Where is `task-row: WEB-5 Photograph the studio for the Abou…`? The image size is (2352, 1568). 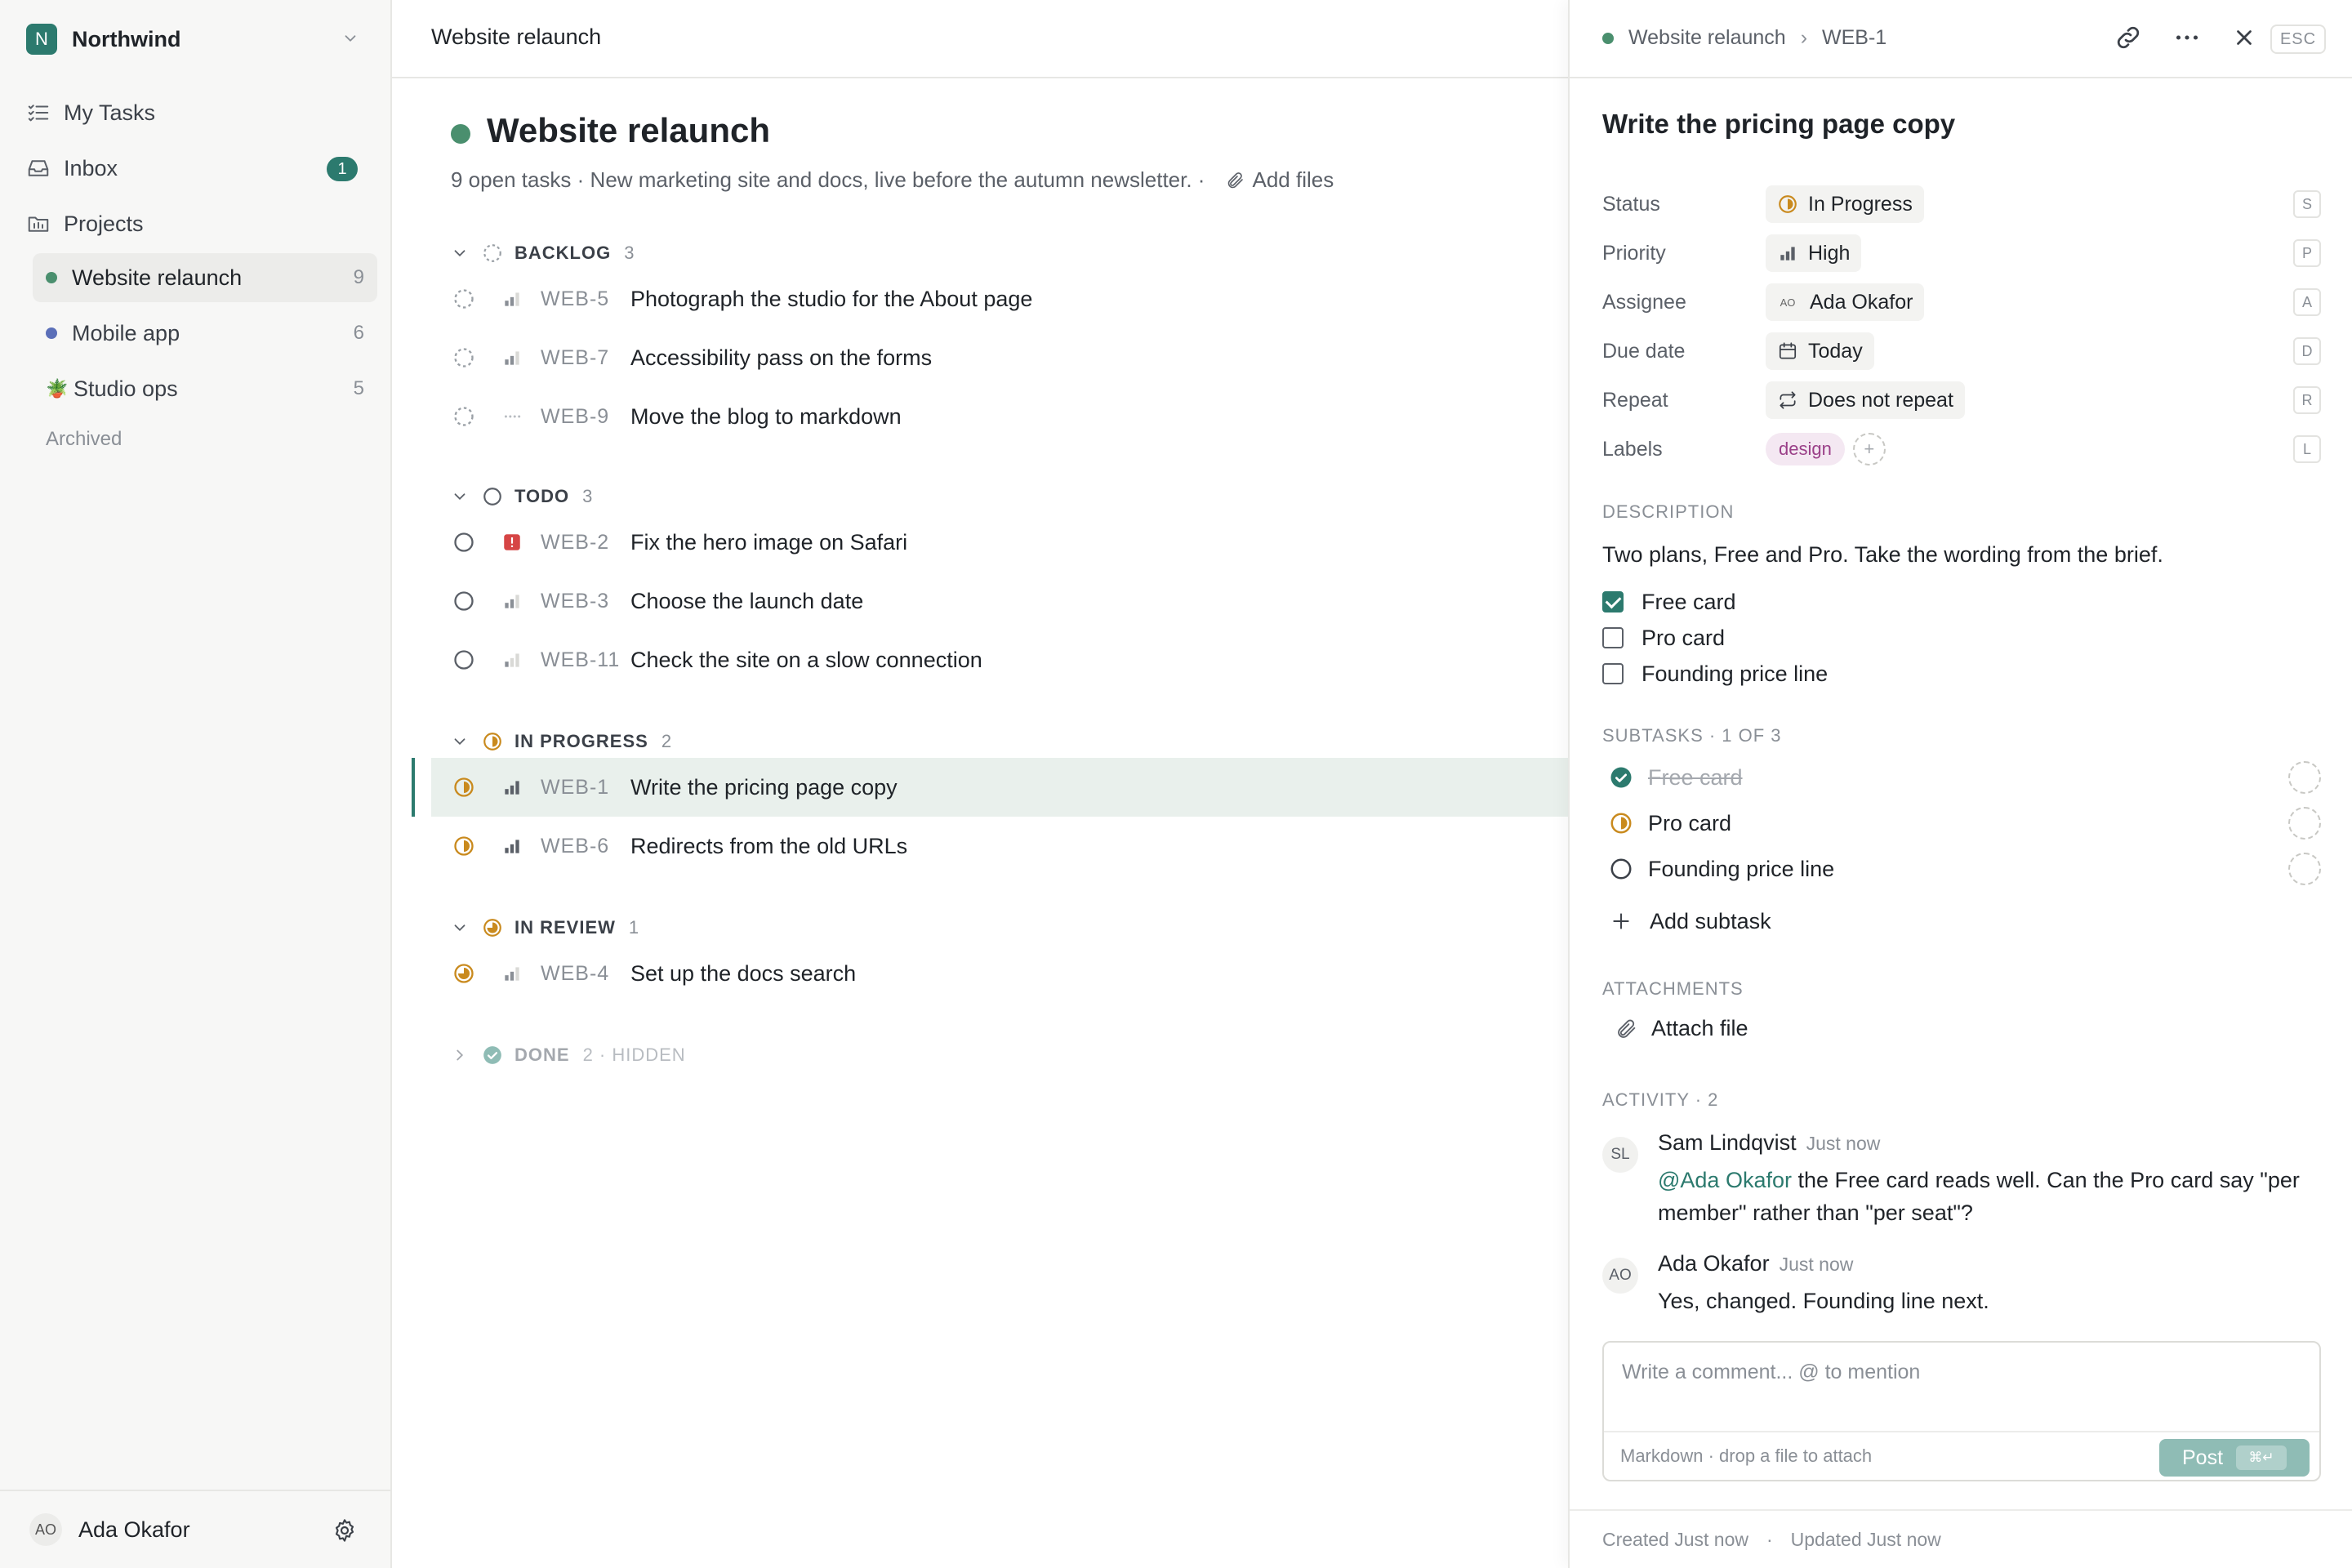
task-row: WEB-5 Photograph the studio for the Abou… is located at coordinates (1009, 299).